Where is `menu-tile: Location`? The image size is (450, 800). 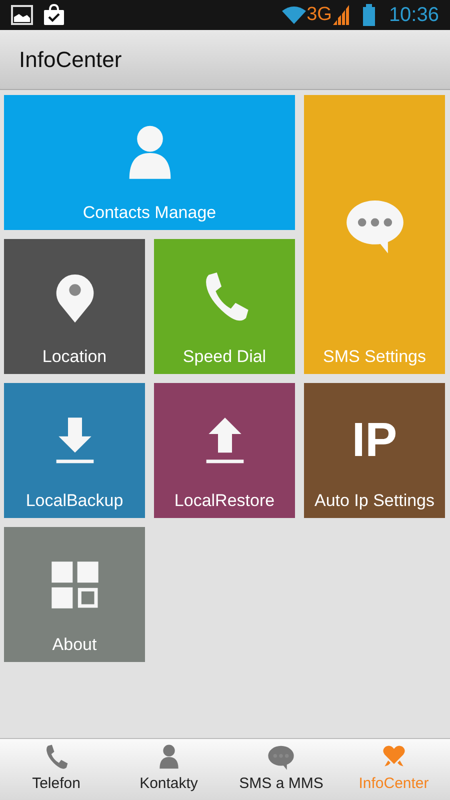
menu-tile: Location is located at coordinates (74, 306).